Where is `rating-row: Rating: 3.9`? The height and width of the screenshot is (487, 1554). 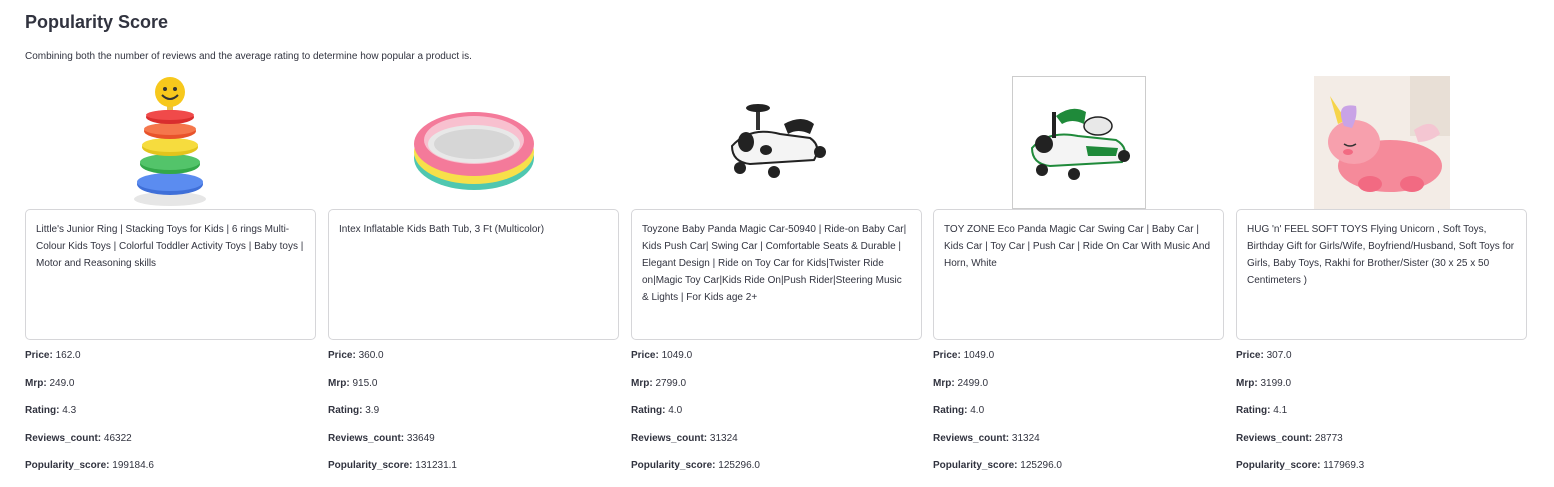 rating-row: Rating: 3.9 is located at coordinates (473, 418).